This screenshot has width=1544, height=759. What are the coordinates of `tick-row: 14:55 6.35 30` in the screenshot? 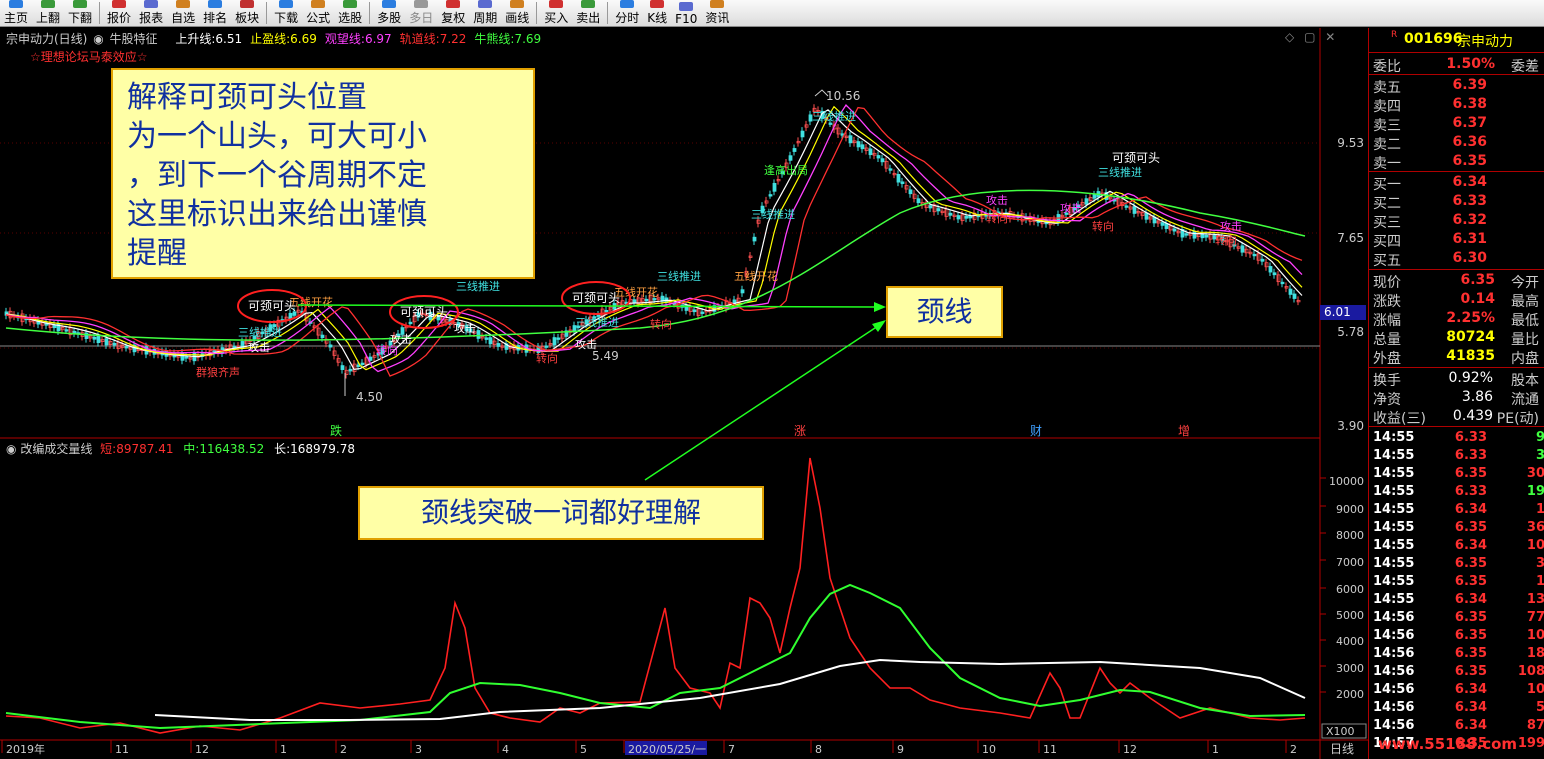 It's located at (1456, 474).